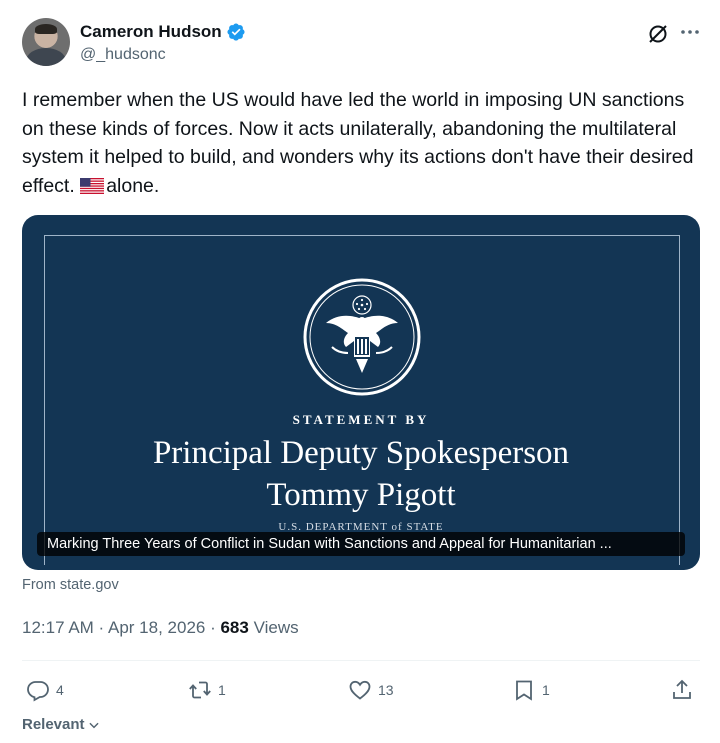 This screenshot has width=720, height=743. I want to click on tweet-meta: 12:17 AM · Apr 18, 2026 · 683 Views, so click(160, 628).